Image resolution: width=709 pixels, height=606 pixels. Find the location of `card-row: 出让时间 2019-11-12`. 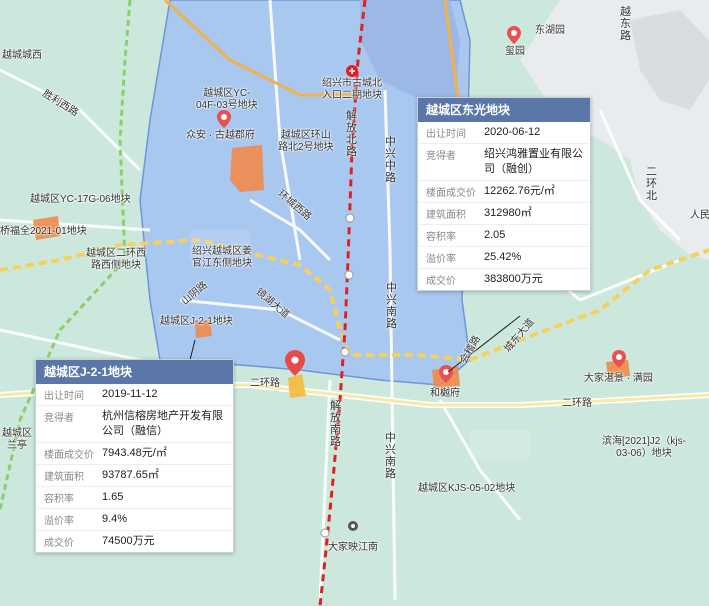

card-row: 出让时间 2019-11-12 is located at coordinates (134, 395).